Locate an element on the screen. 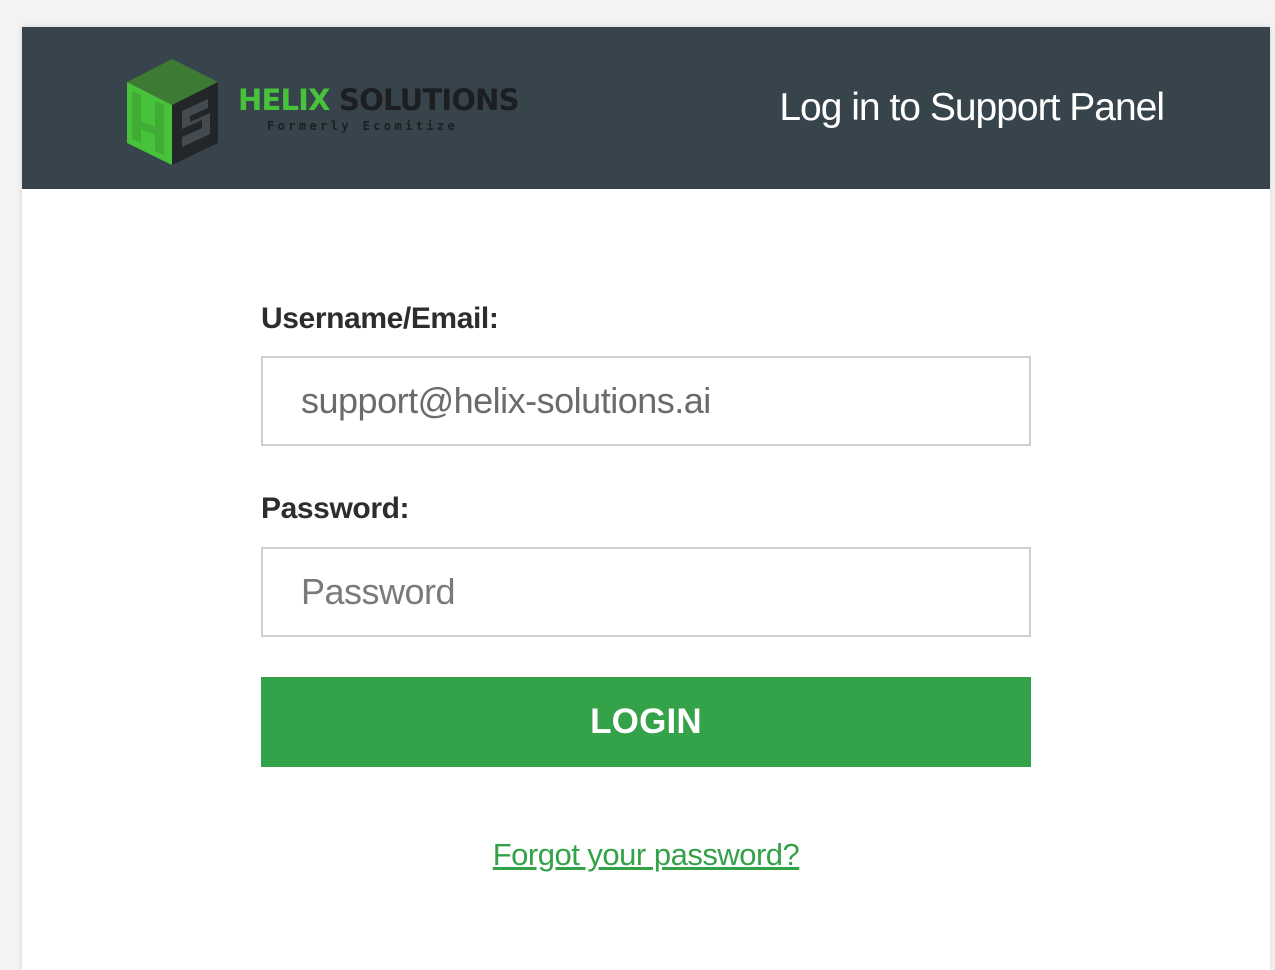 The height and width of the screenshot is (970, 1275). password-label: Password: is located at coordinates (335, 508).